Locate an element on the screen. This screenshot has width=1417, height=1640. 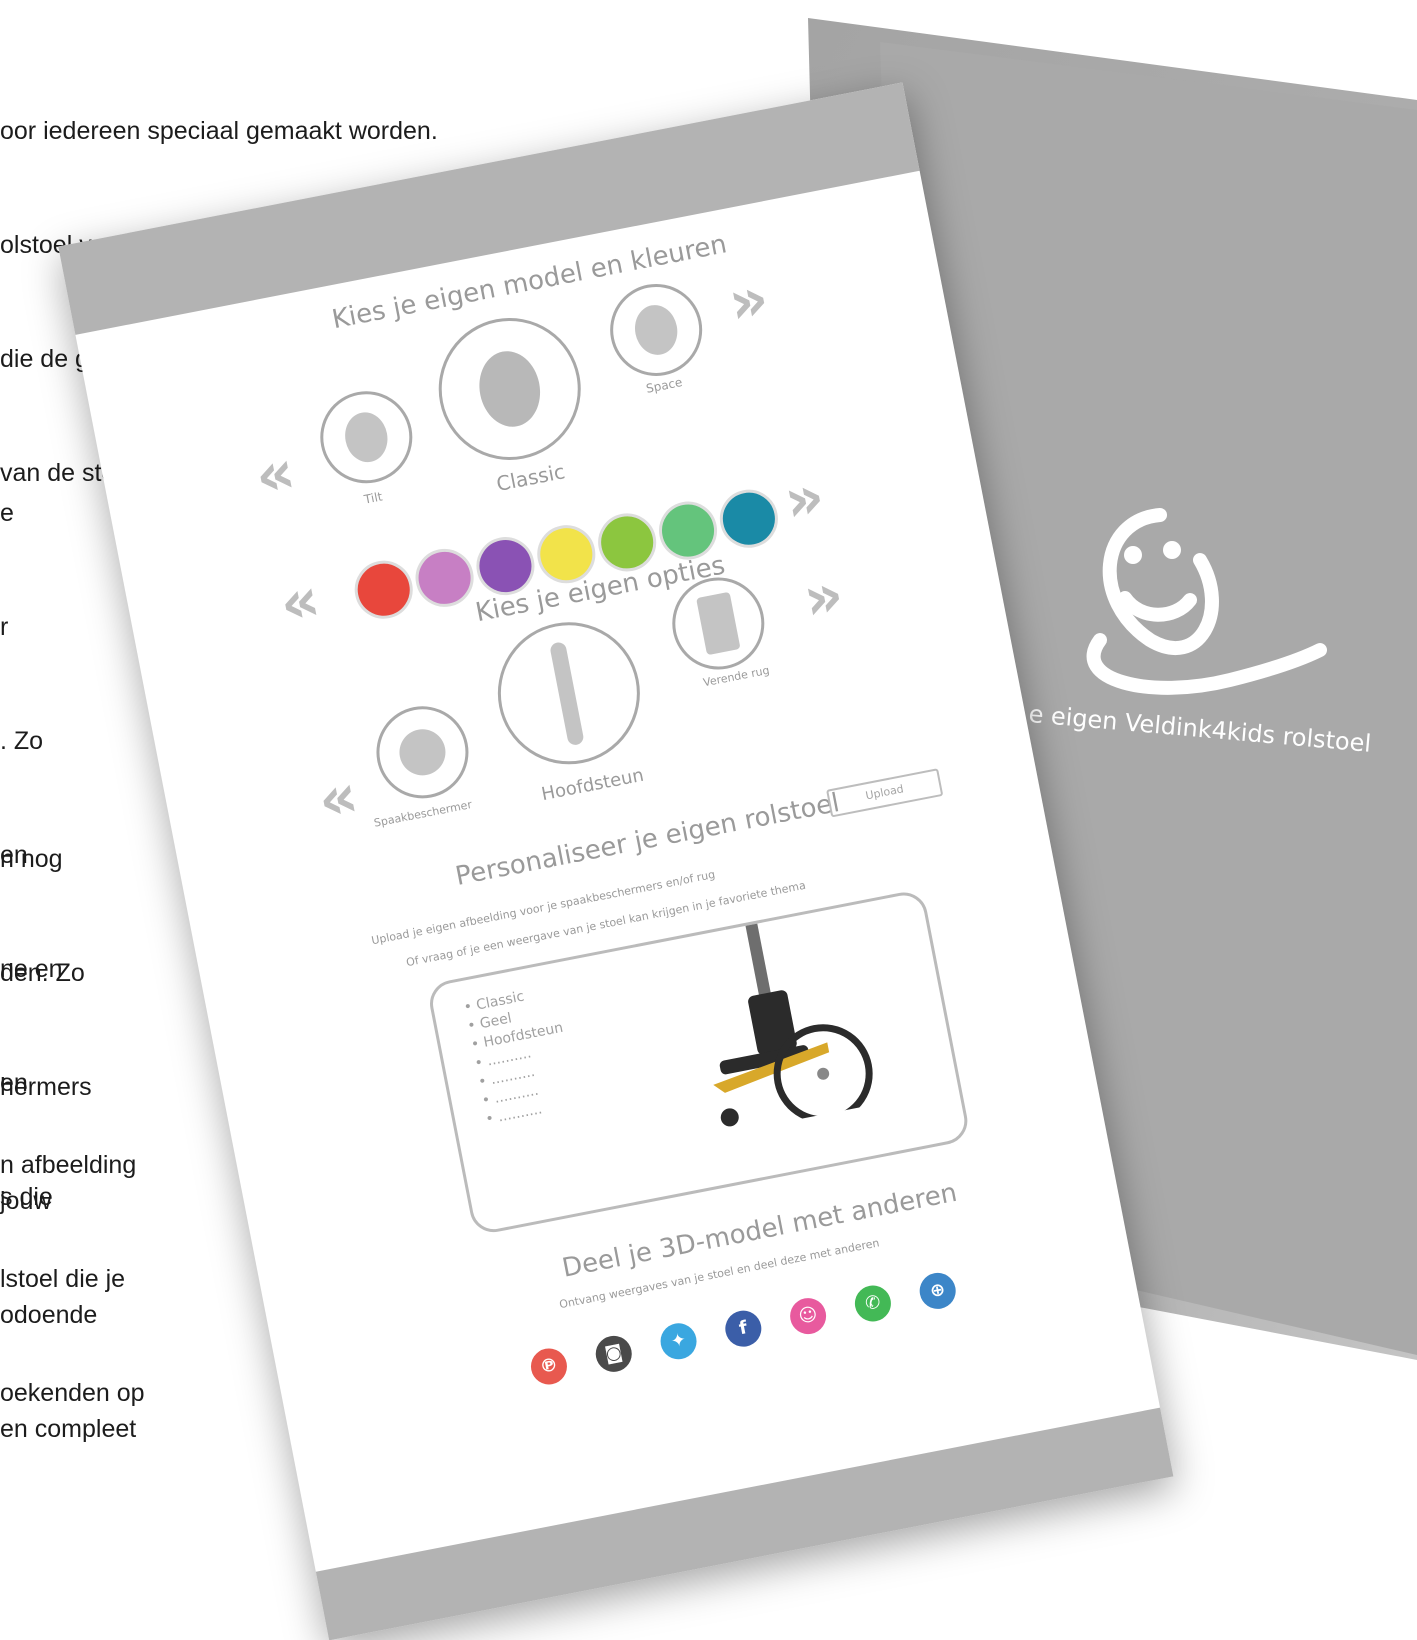
upload-button-label: Upload is located at coordinates (884, 792).